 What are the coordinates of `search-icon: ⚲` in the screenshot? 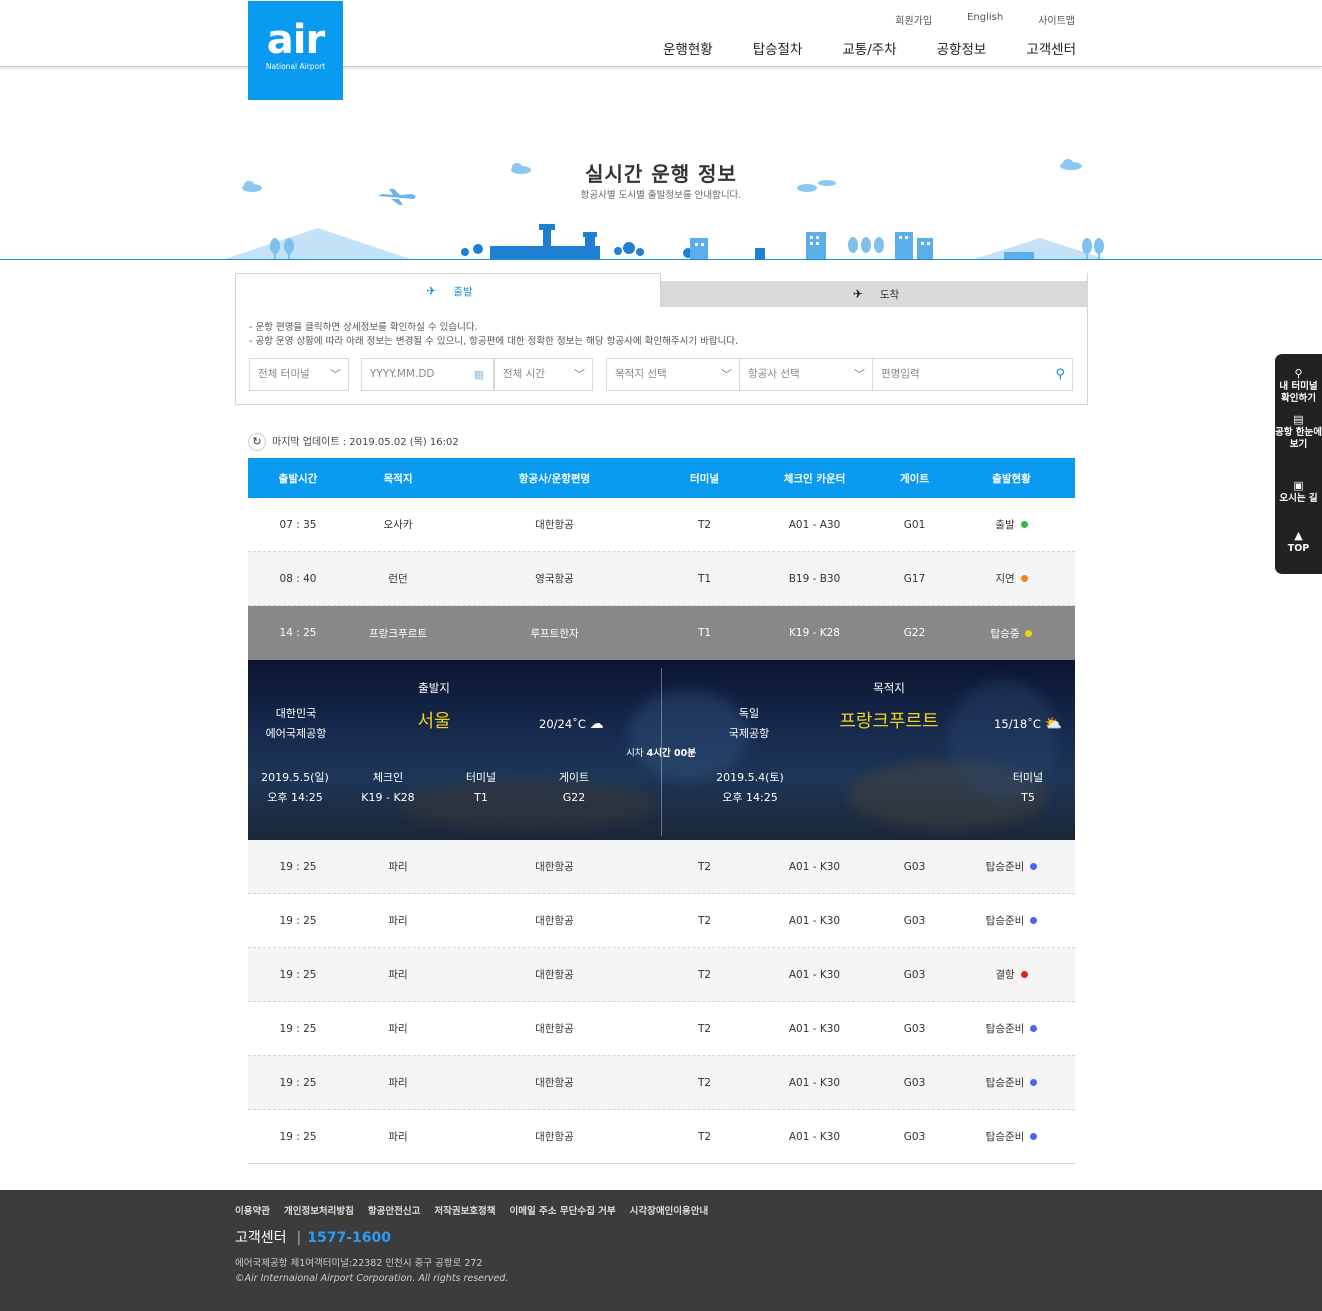 It's located at (1060, 374).